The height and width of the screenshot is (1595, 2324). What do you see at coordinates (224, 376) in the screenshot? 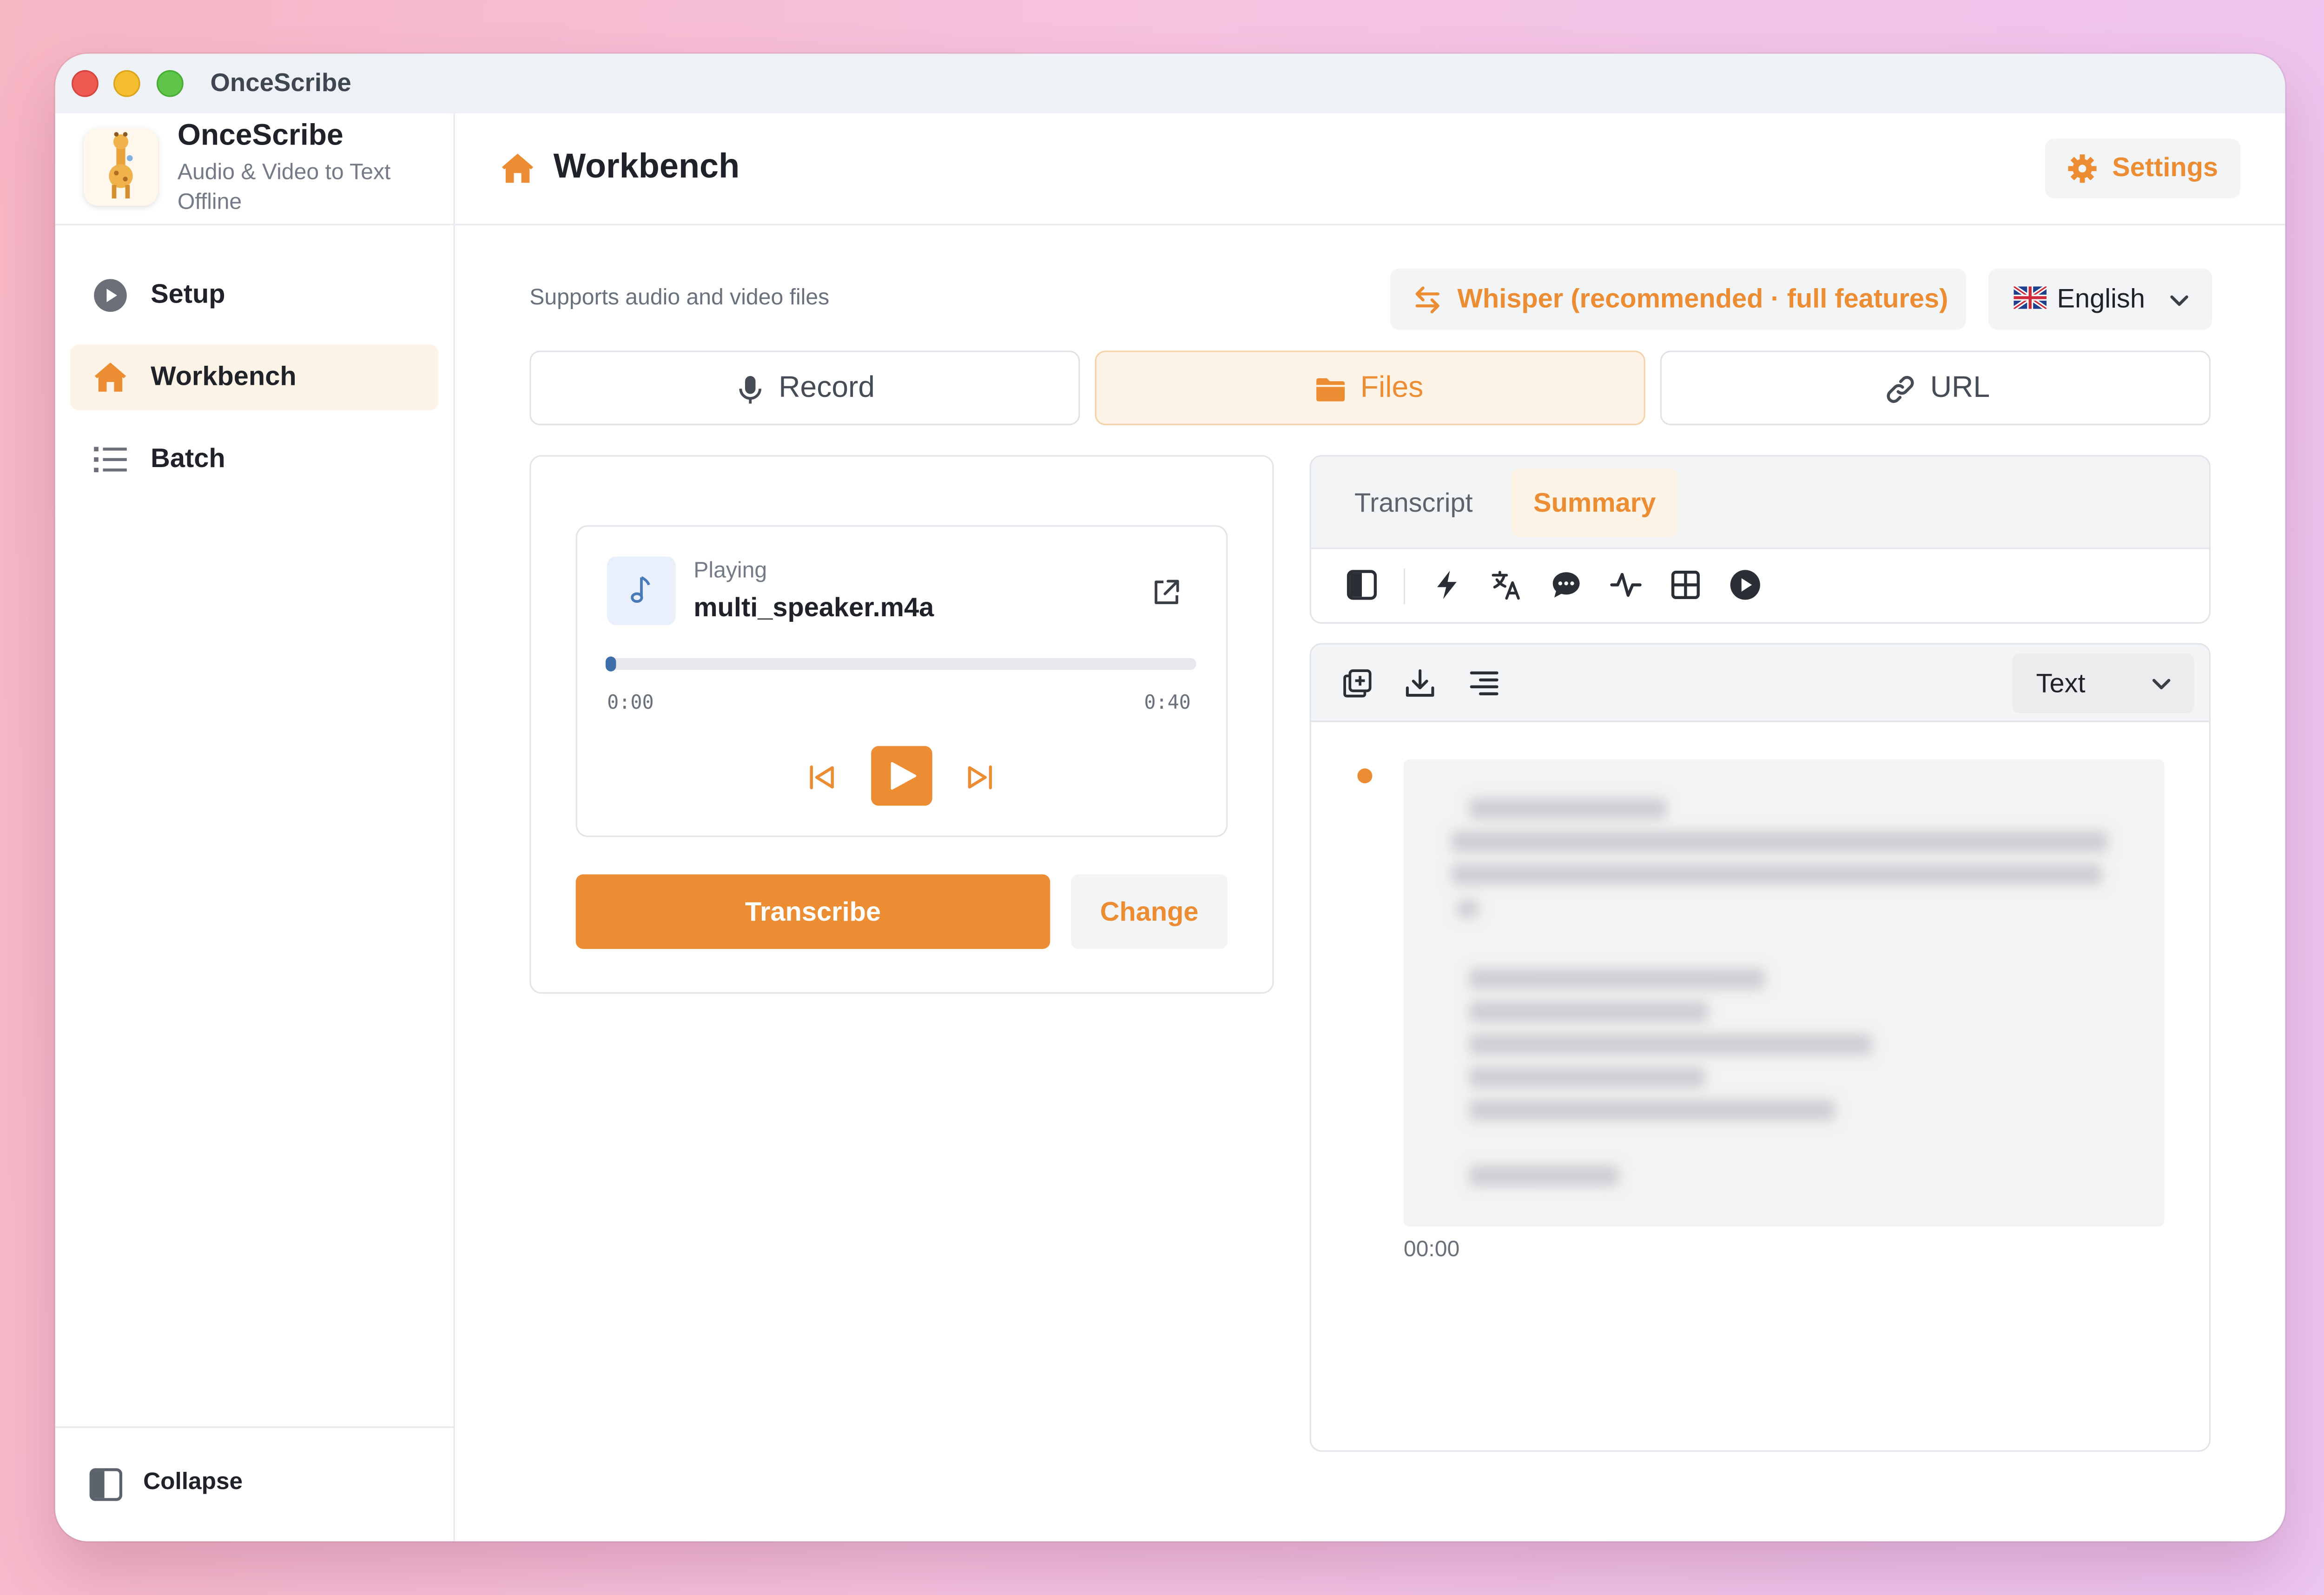
I see `sidebar-item-label: Workbench` at bounding box center [224, 376].